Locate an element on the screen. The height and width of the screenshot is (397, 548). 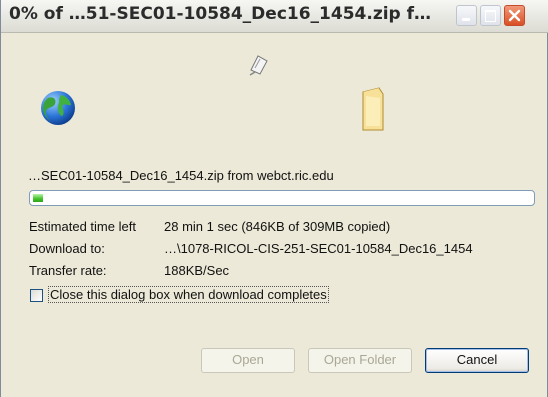
open-folder-button: Open Folder is located at coordinates (360, 360).